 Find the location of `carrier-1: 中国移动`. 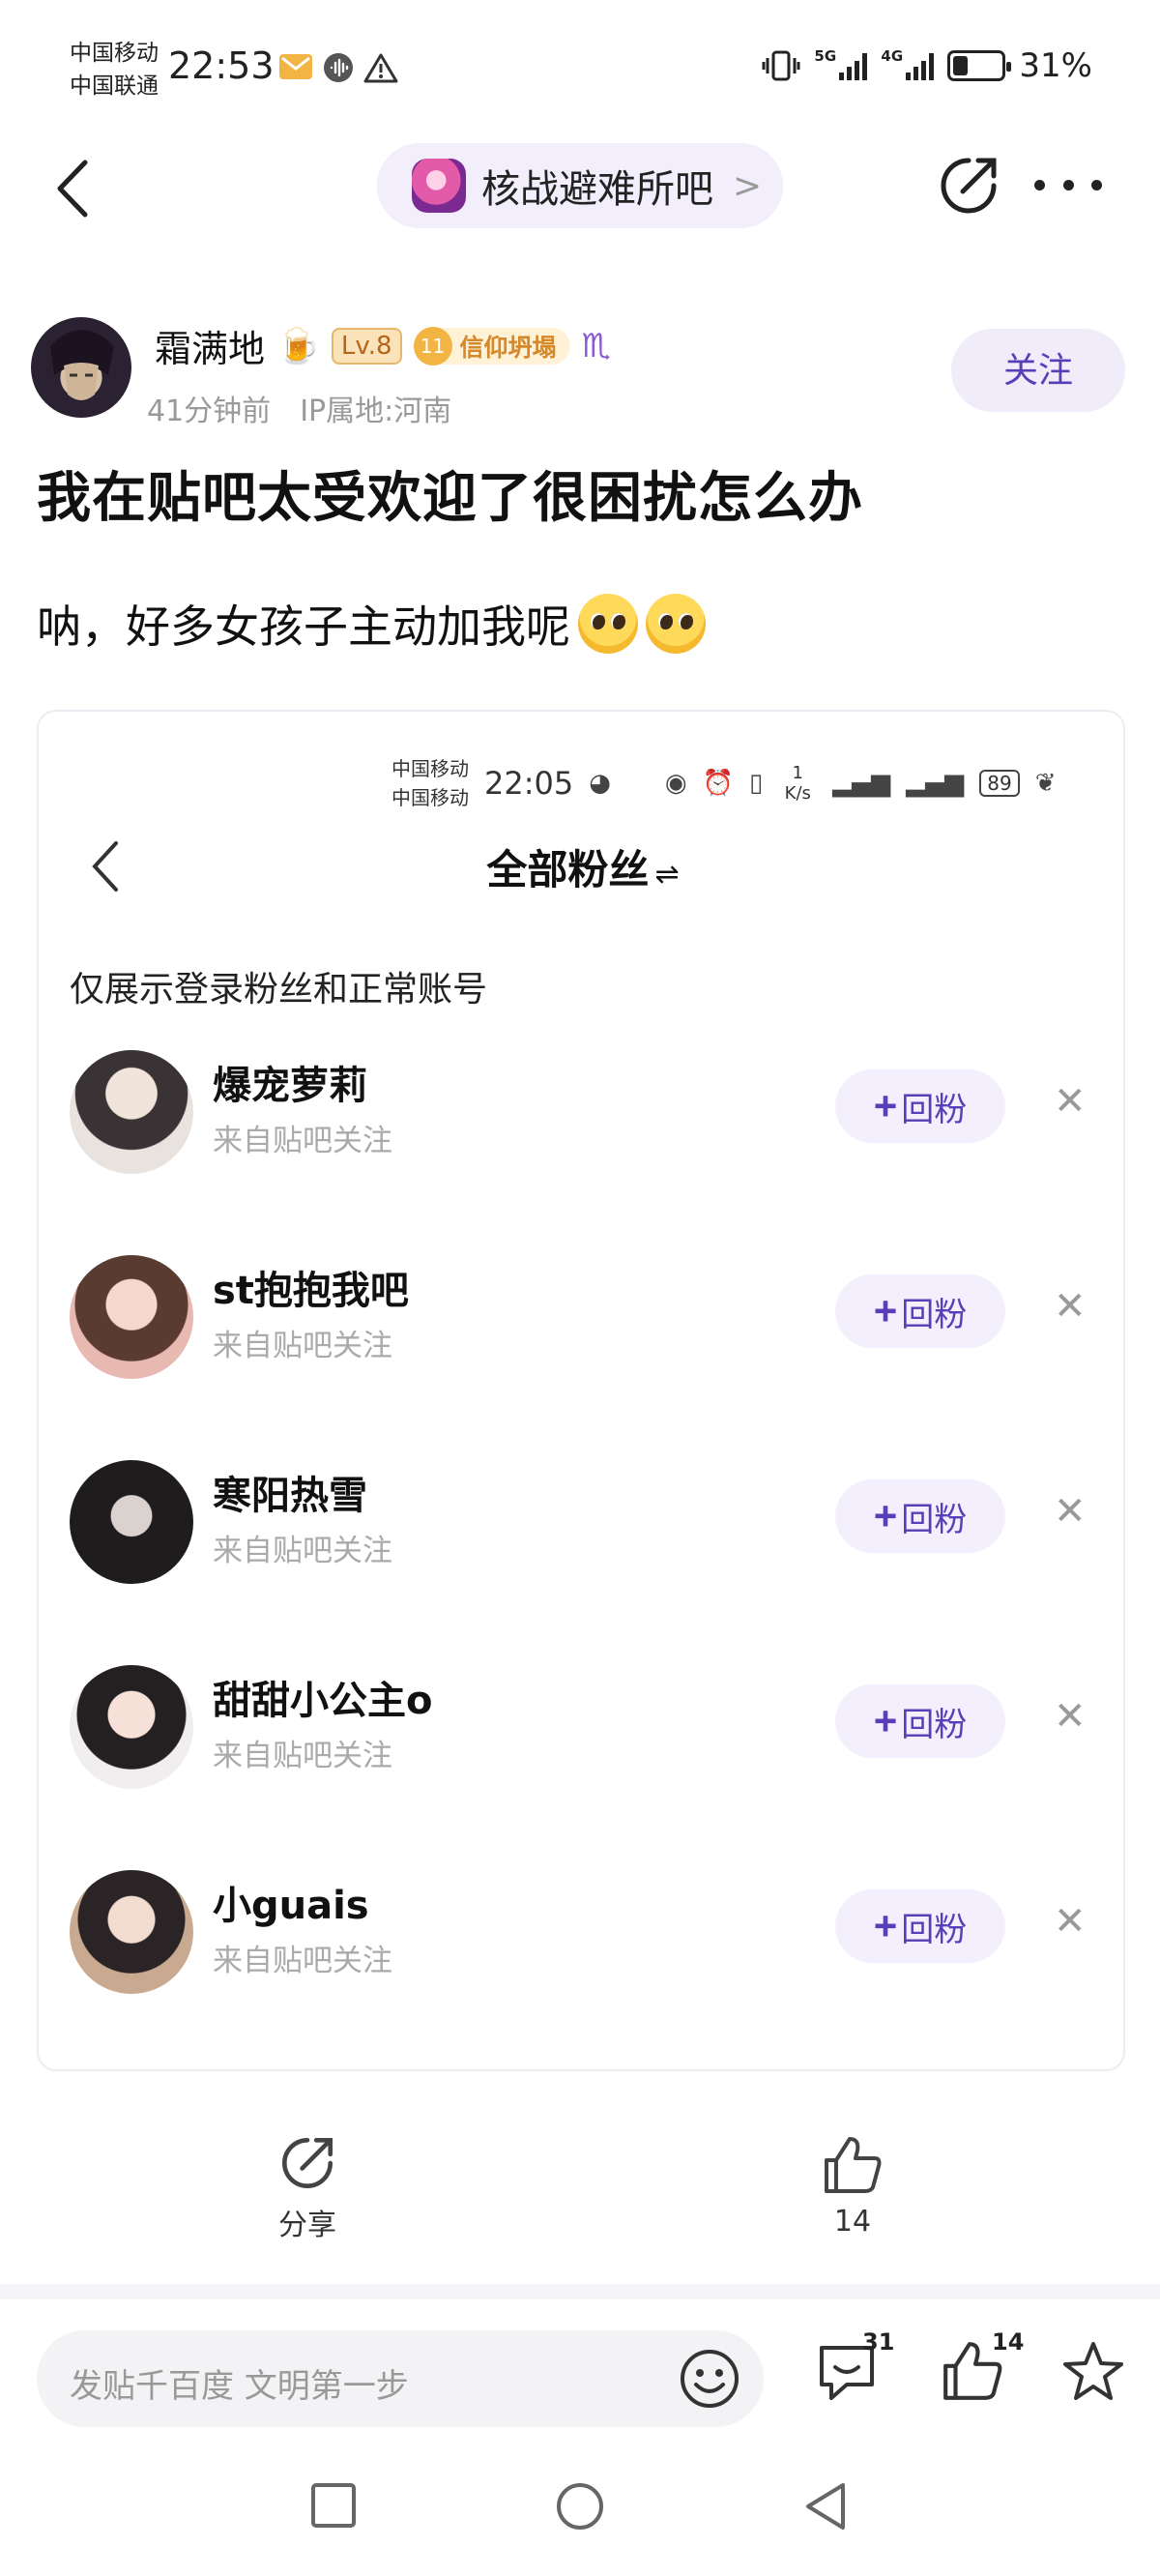

carrier-1: 中国移动 is located at coordinates (114, 53).